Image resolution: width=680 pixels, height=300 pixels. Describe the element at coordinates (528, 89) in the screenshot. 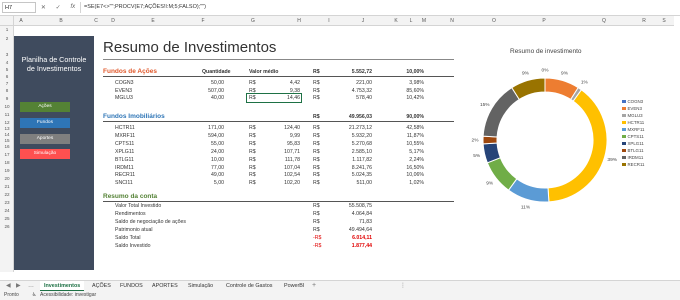

I see `slice-recr11` at that location.